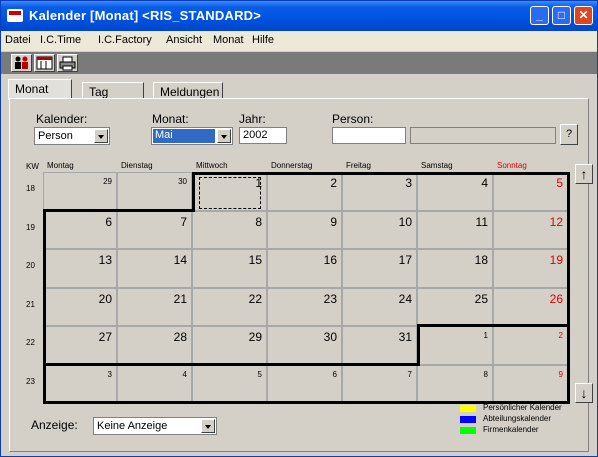  I want to click on monat-value: Mai, so click(184, 136).